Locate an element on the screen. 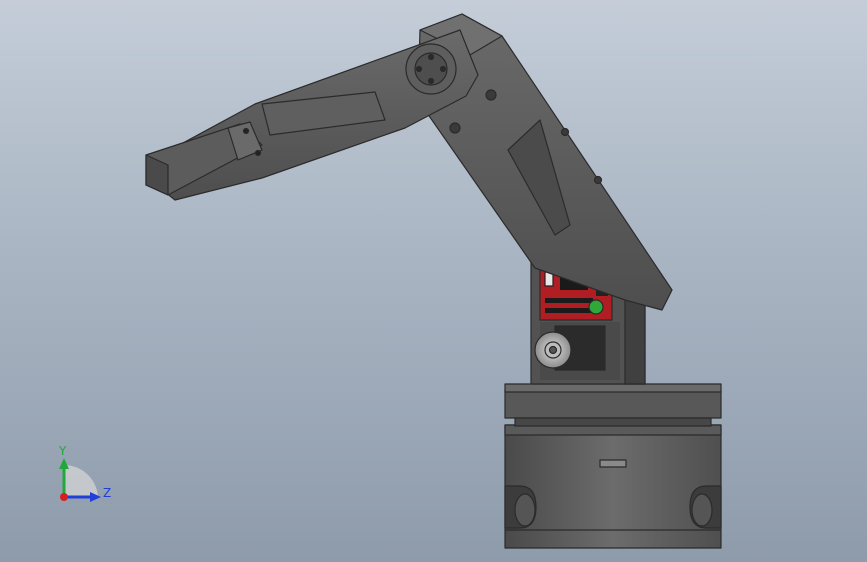  turntable is located at coordinates (613, 405).